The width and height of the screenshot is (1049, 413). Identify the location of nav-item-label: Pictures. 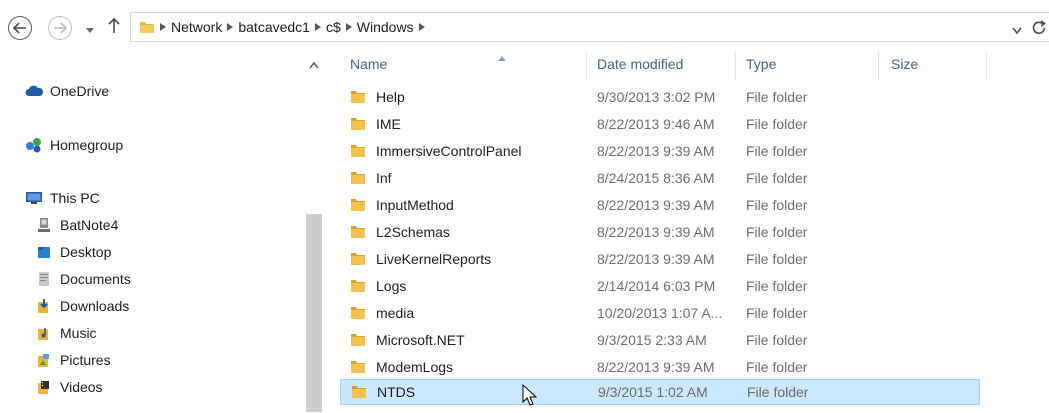
(85, 360).